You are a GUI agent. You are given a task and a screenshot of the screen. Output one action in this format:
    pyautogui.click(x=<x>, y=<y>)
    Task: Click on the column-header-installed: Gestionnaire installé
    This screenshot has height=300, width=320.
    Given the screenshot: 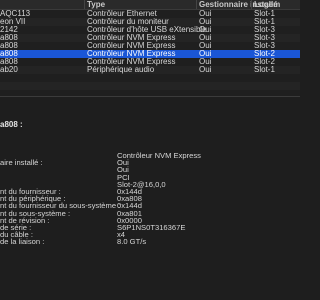 What is the action you would take?
    pyautogui.click(x=238, y=4)
    